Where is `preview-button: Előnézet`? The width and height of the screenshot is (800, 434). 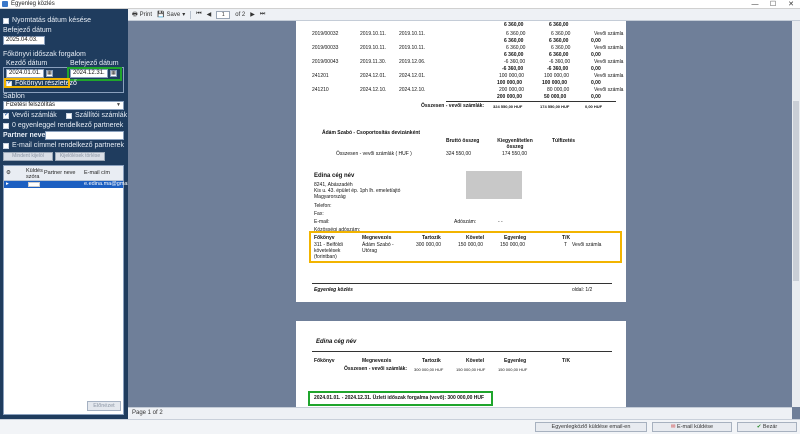
preview-button: Előnézet is located at coordinates (104, 406).